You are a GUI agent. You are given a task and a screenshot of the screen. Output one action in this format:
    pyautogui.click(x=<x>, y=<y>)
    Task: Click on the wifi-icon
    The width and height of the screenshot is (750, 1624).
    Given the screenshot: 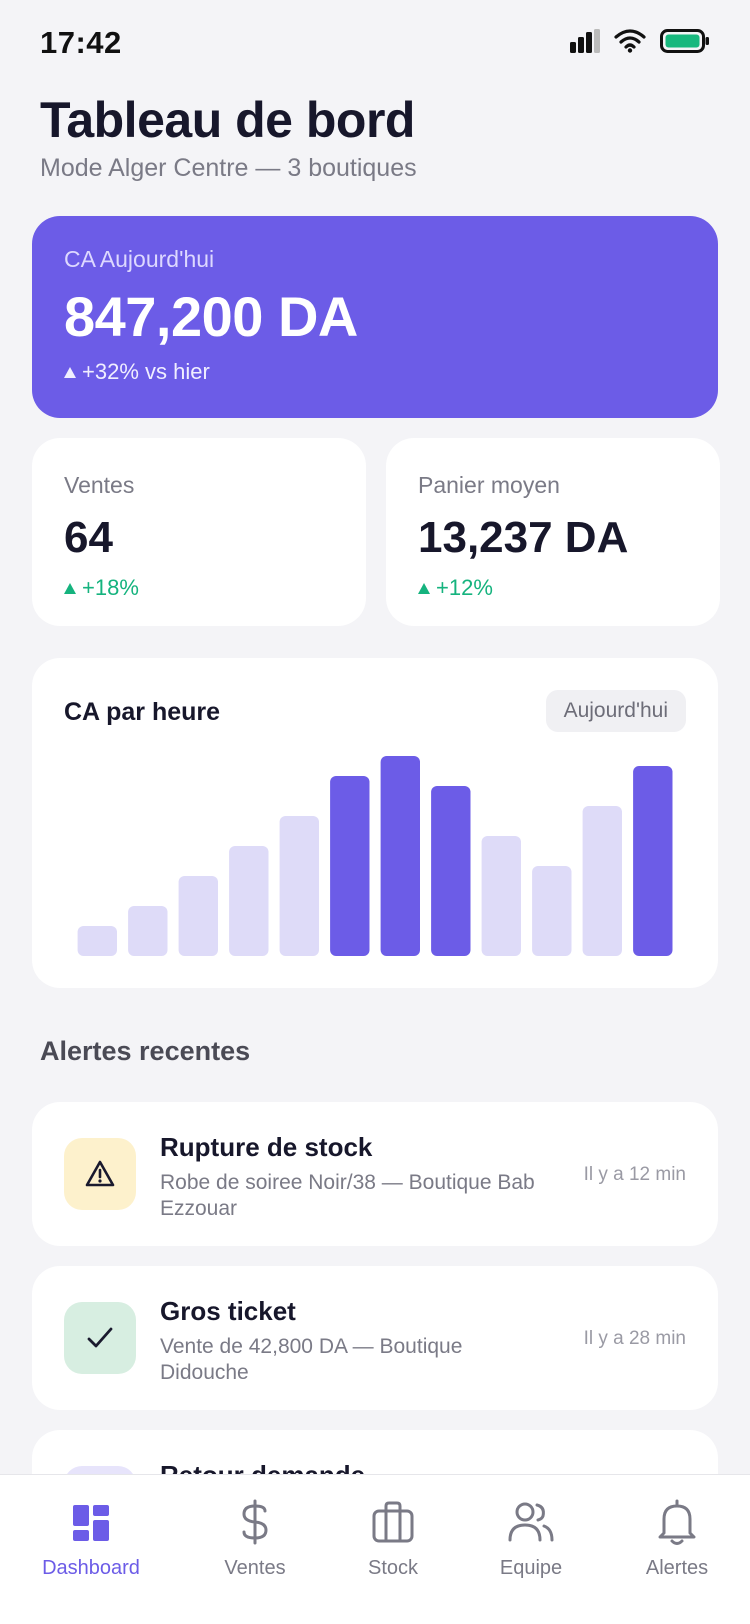 What is the action you would take?
    pyautogui.click(x=630, y=41)
    